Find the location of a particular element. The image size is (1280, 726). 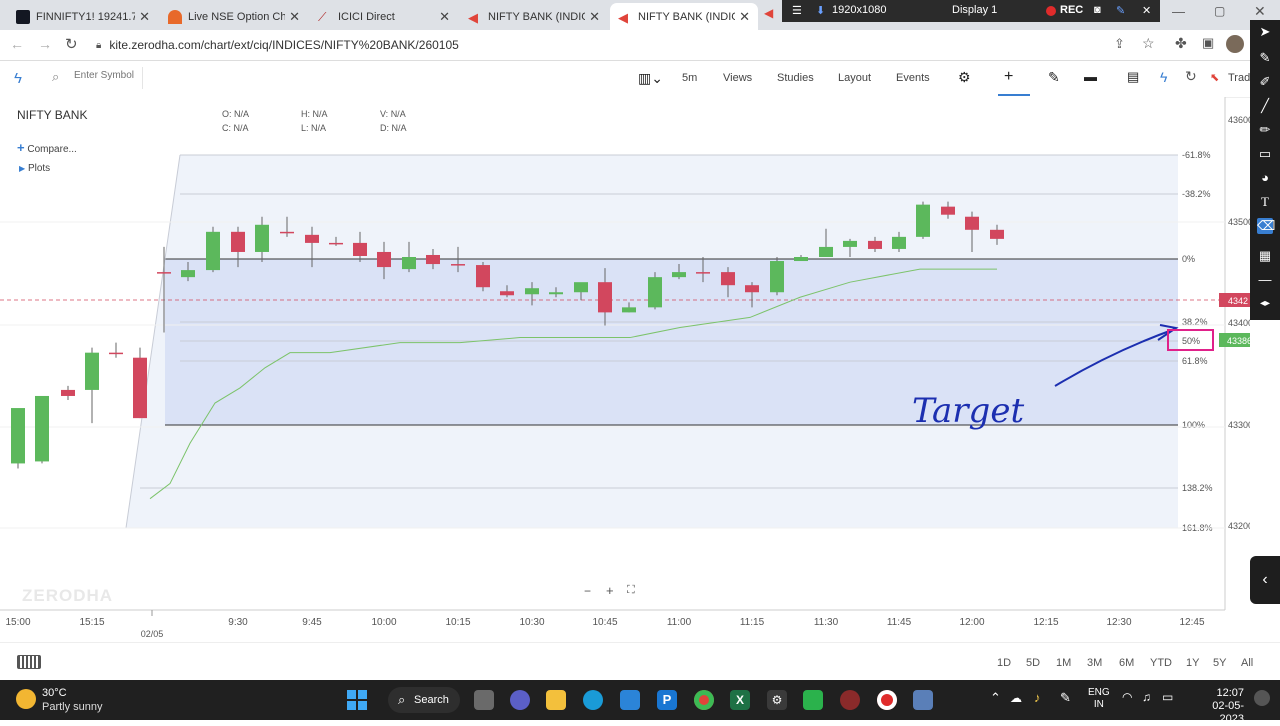

chat-icon is located at coordinates (520, 700).